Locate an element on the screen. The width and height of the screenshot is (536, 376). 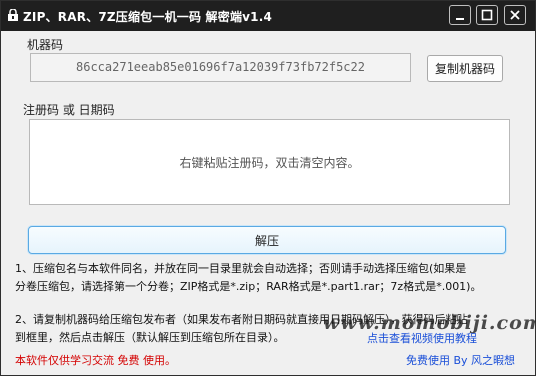
minimize-button is located at coordinates (460, 15).